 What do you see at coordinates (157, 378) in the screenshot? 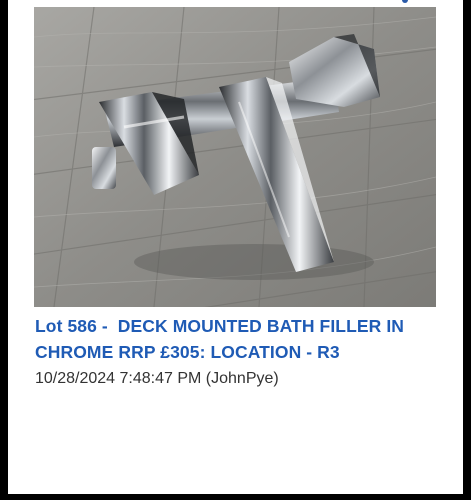
I see `lot-timestamp: 10/28/2024 7:48:47 PM (JohnPye)` at bounding box center [157, 378].